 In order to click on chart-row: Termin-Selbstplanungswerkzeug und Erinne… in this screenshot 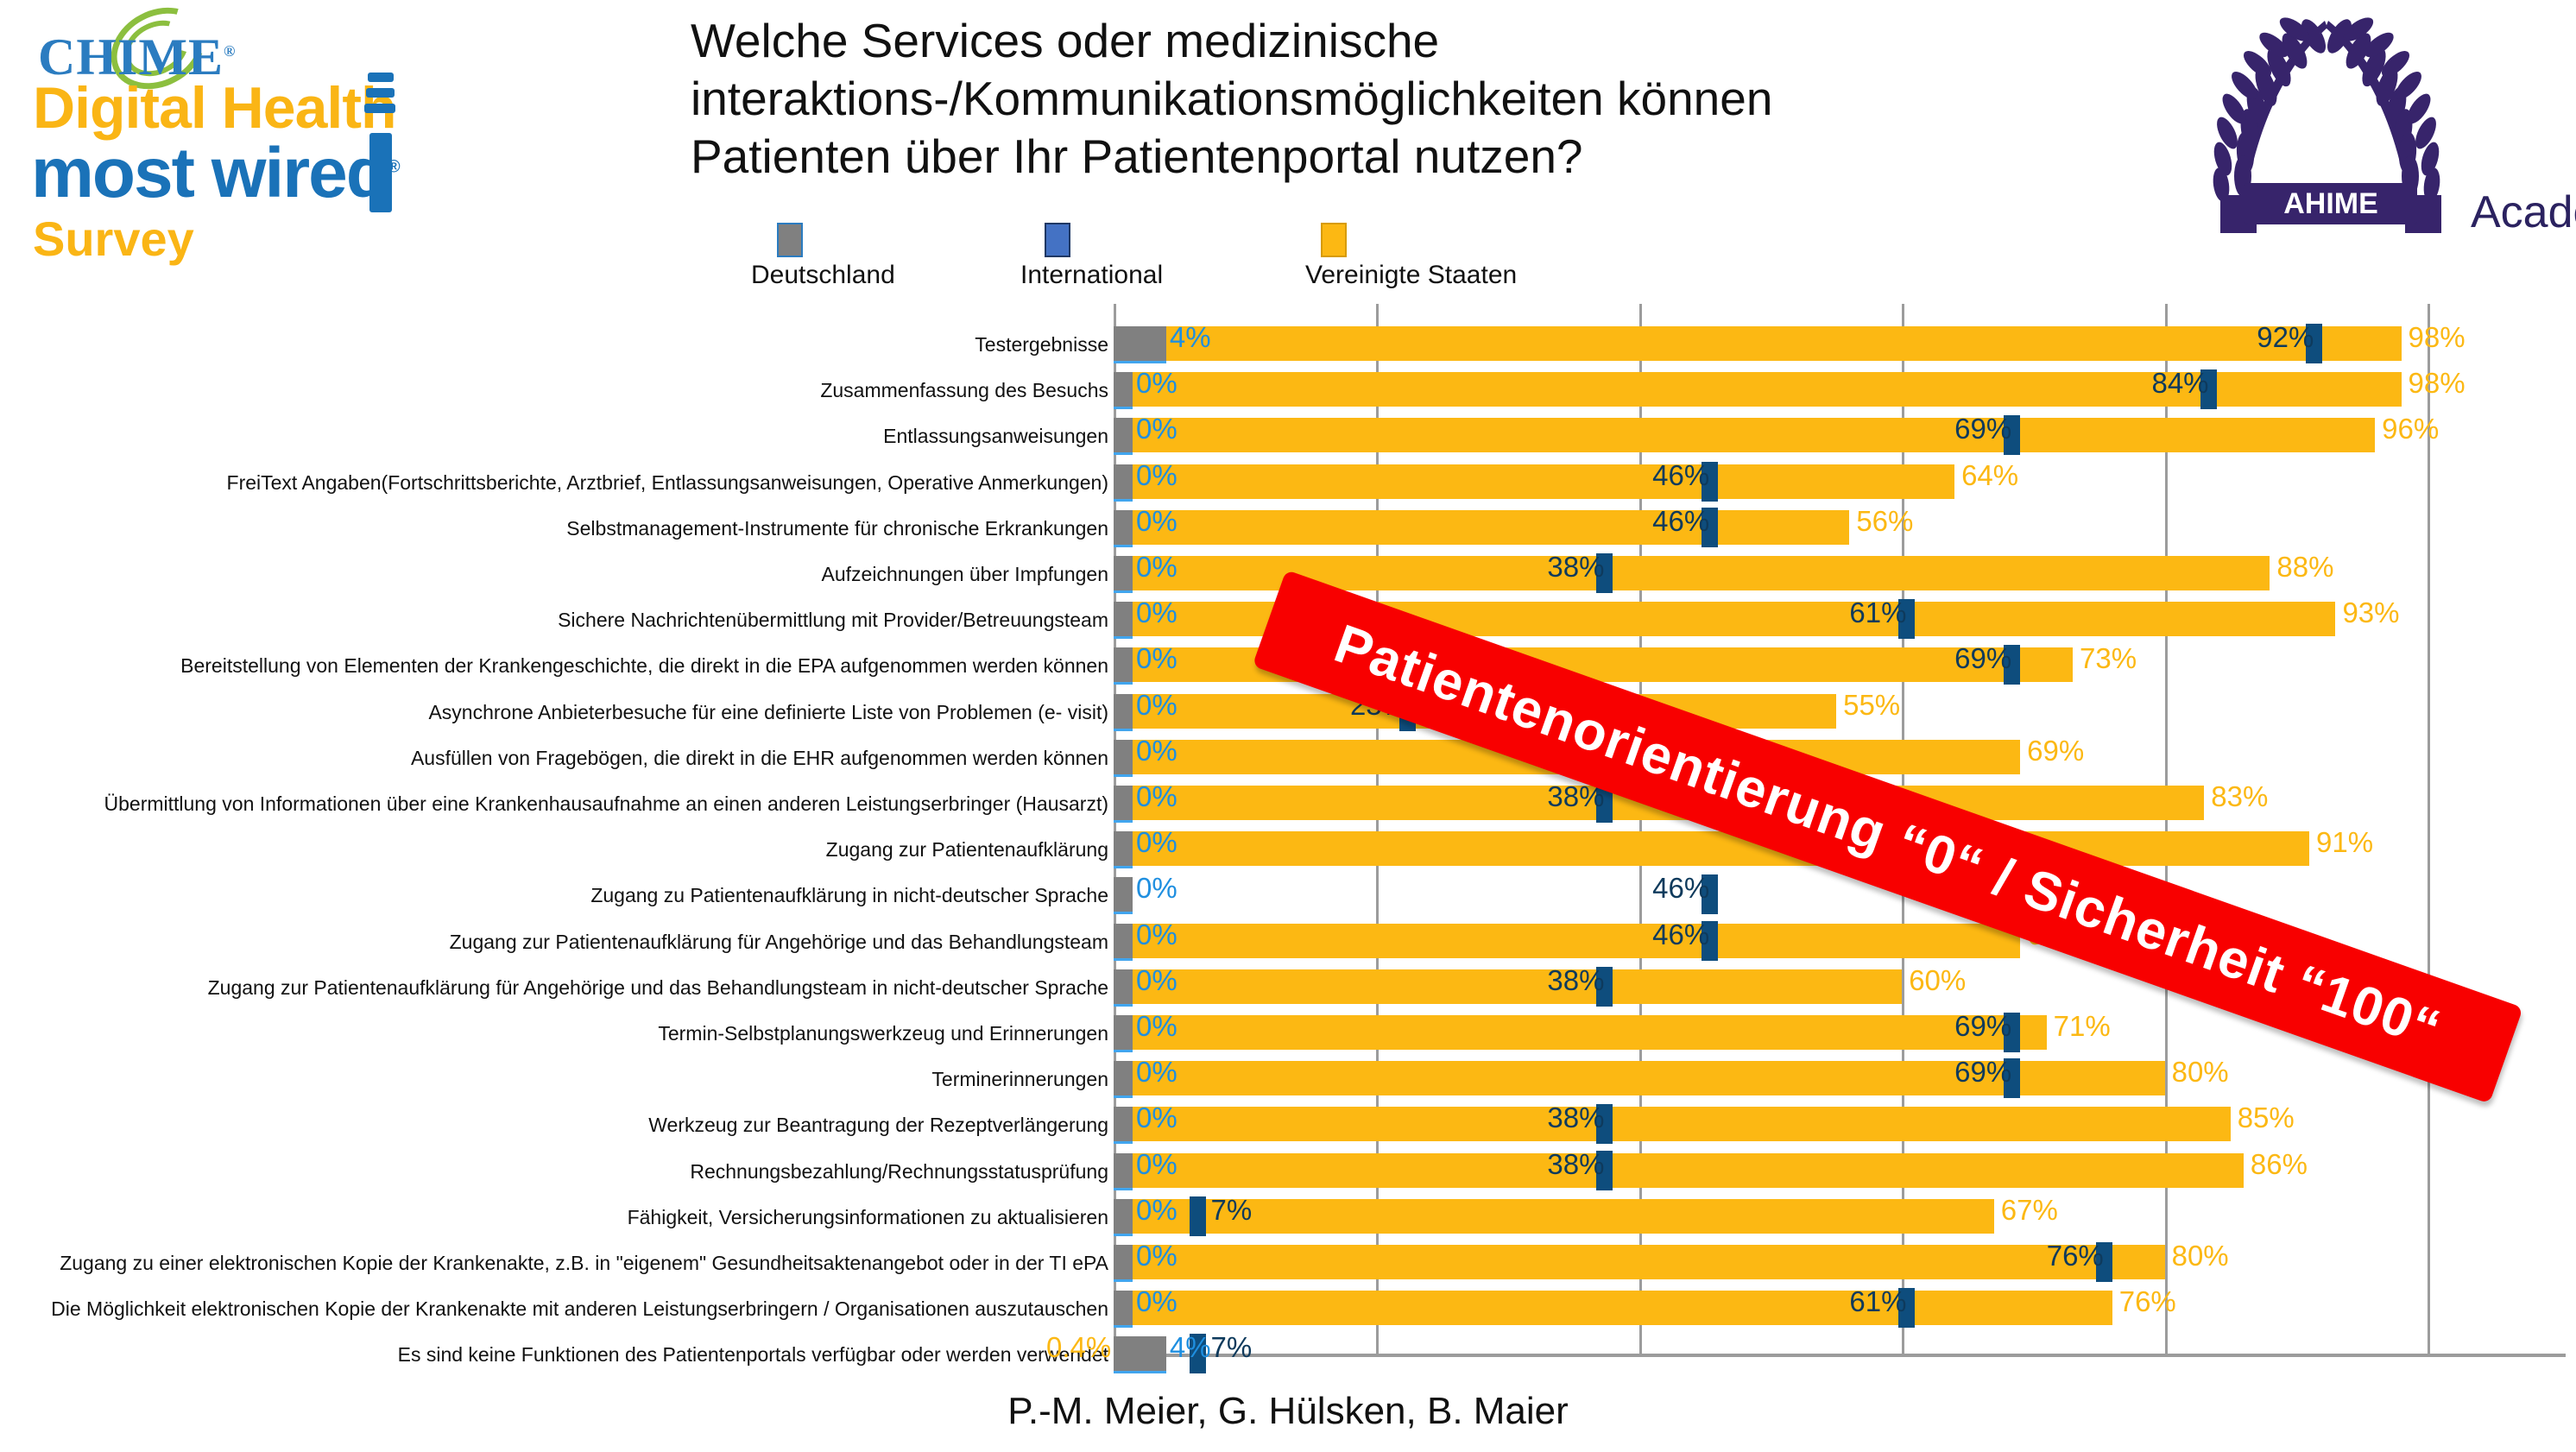, I will do `click(1288, 1031)`.